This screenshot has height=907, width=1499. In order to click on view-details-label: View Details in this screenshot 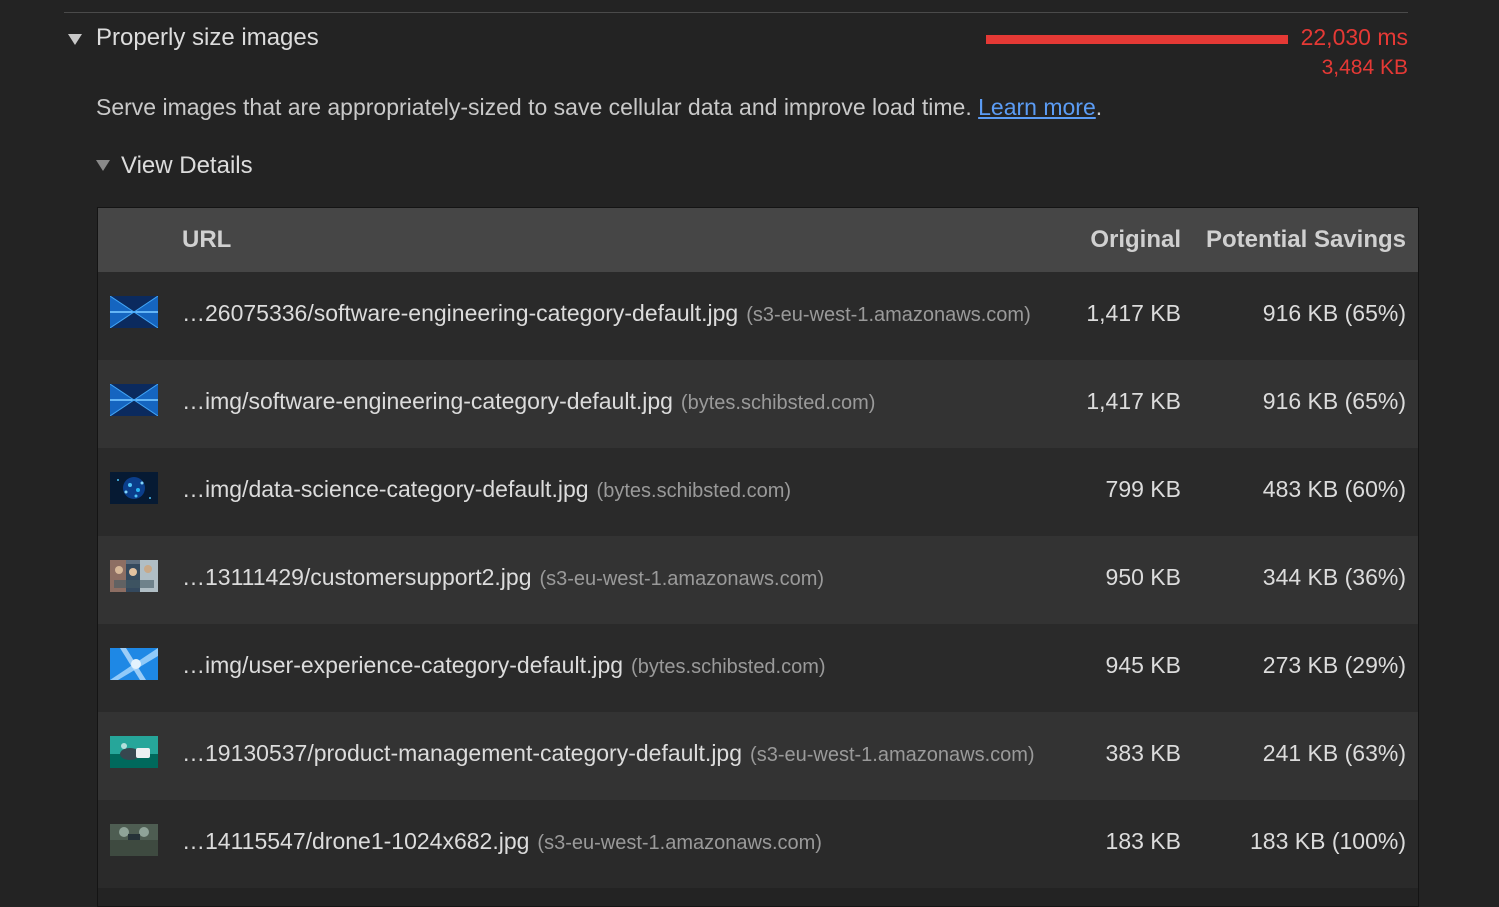, I will do `click(187, 166)`.